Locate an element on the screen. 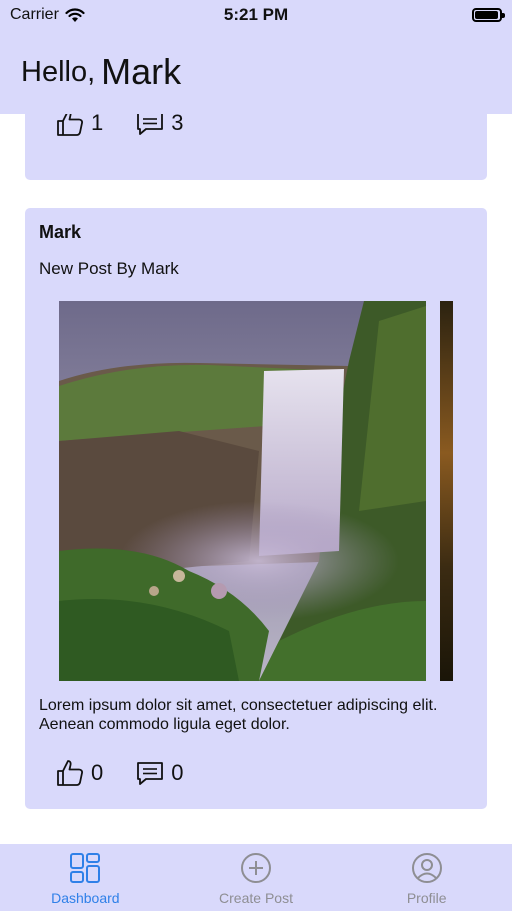  tab-label: Dashboard is located at coordinates (85, 898).